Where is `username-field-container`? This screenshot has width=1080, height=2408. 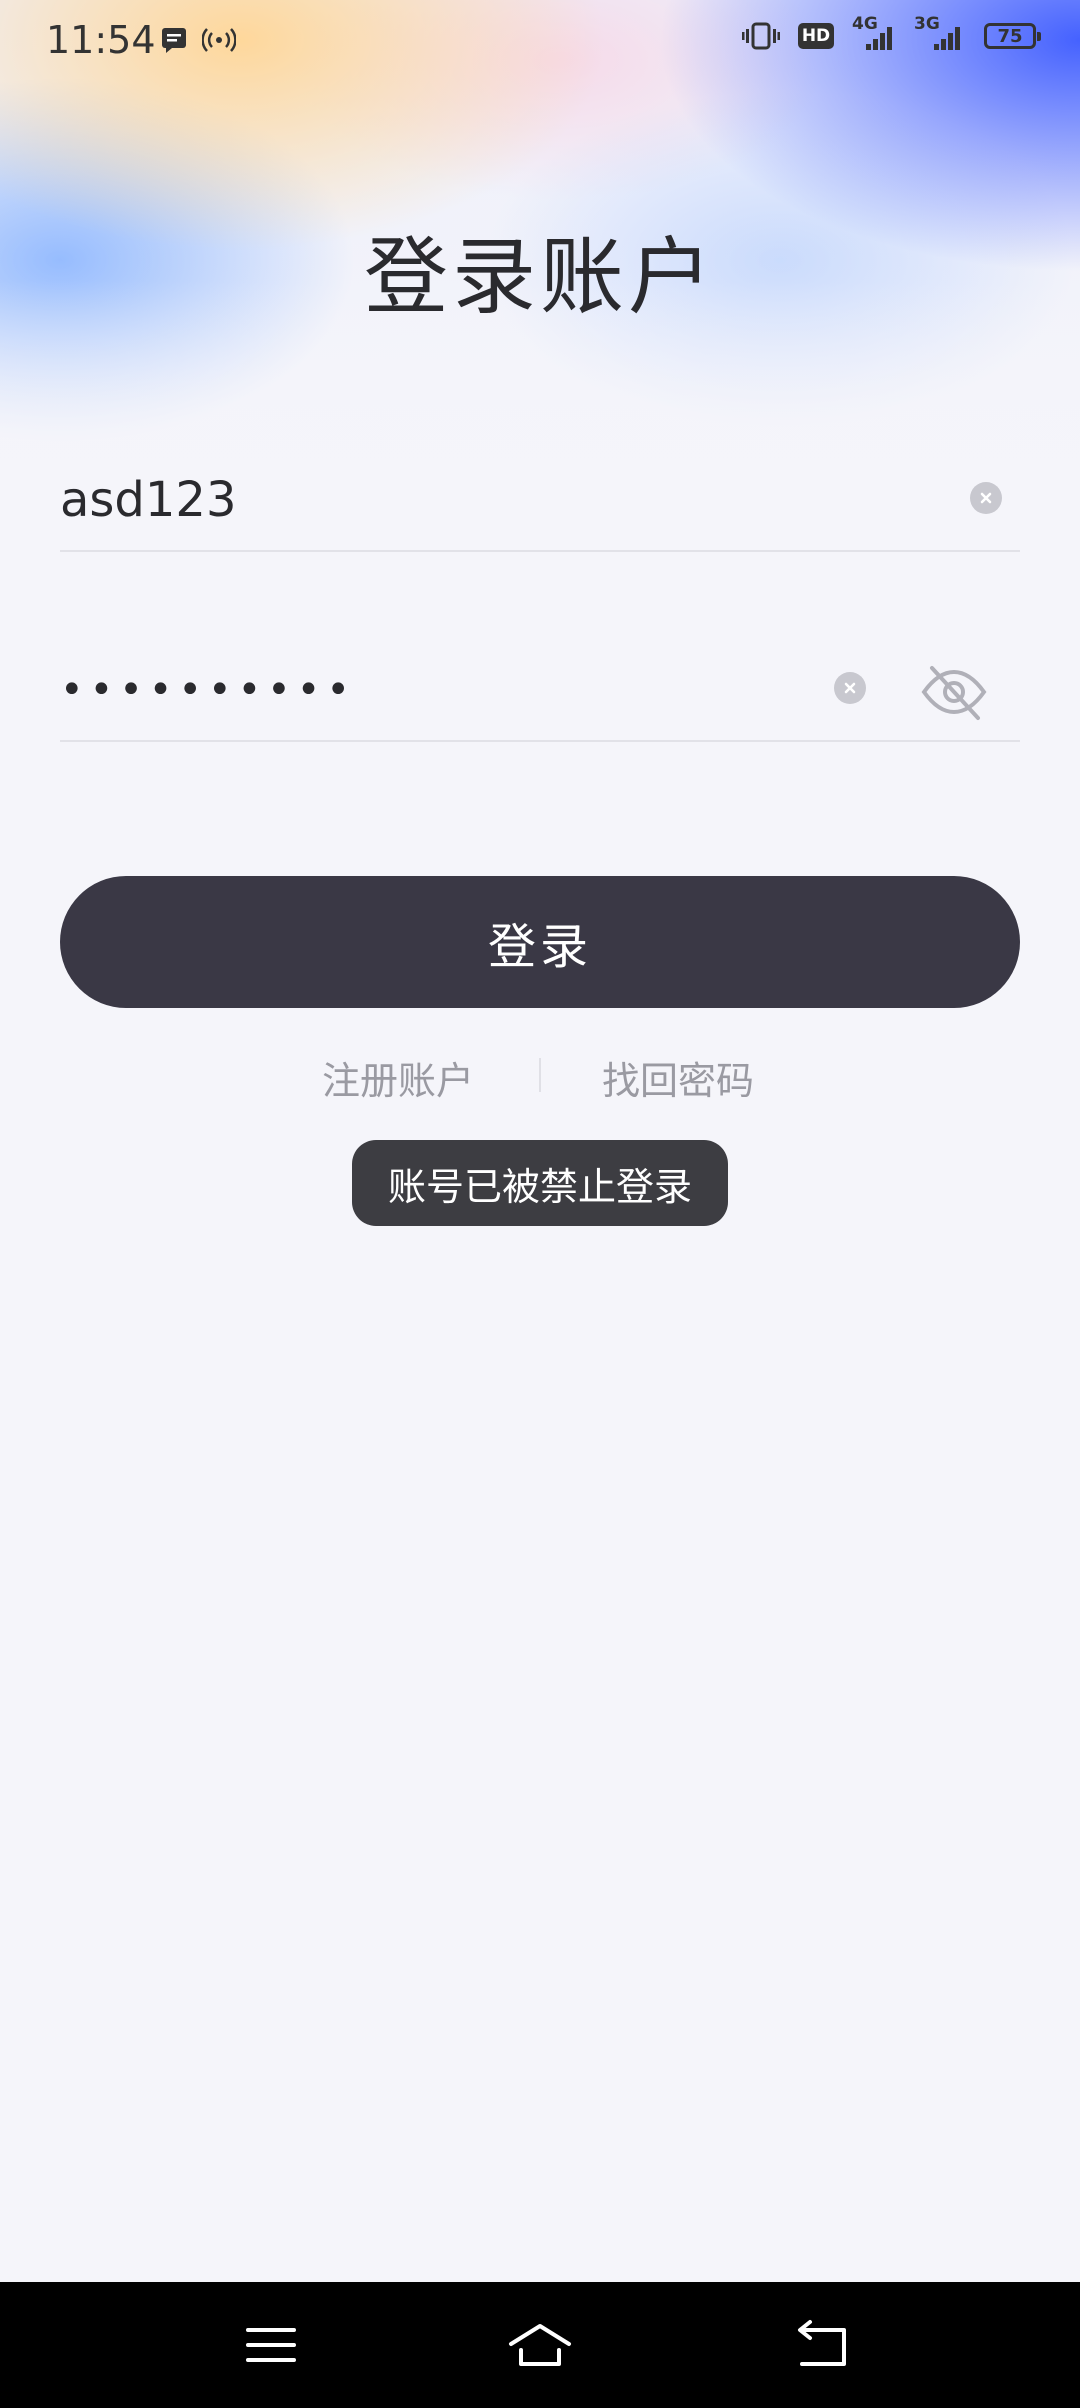 username-field-container is located at coordinates (540, 502).